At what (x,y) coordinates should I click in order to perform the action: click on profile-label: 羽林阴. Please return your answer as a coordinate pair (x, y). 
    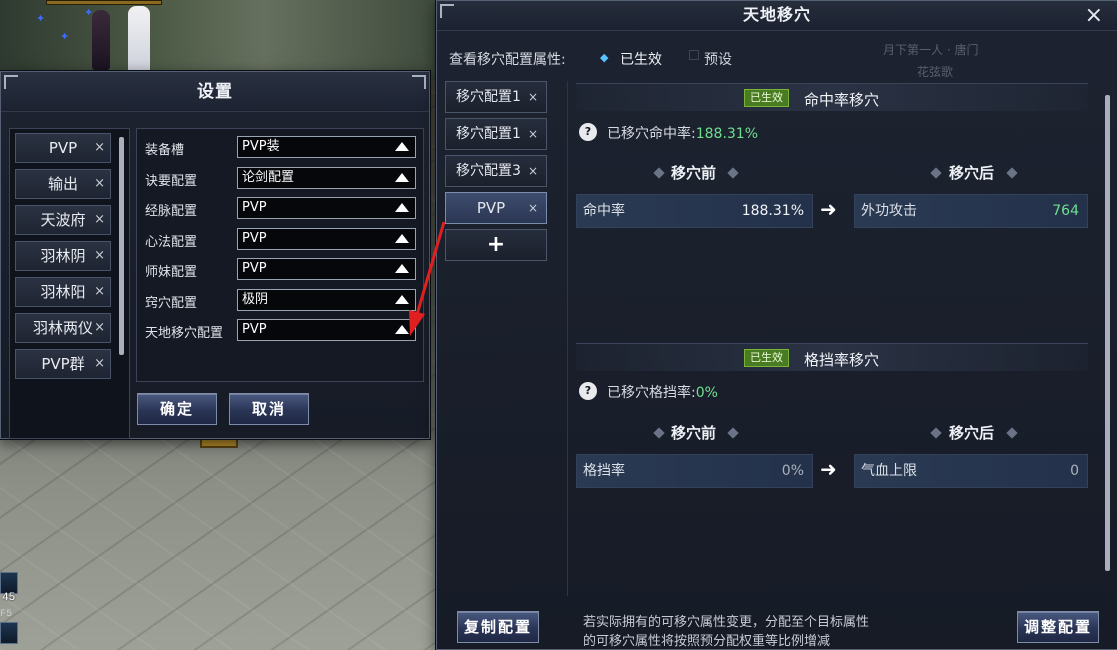
    Looking at the image, I should click on (63, 256).